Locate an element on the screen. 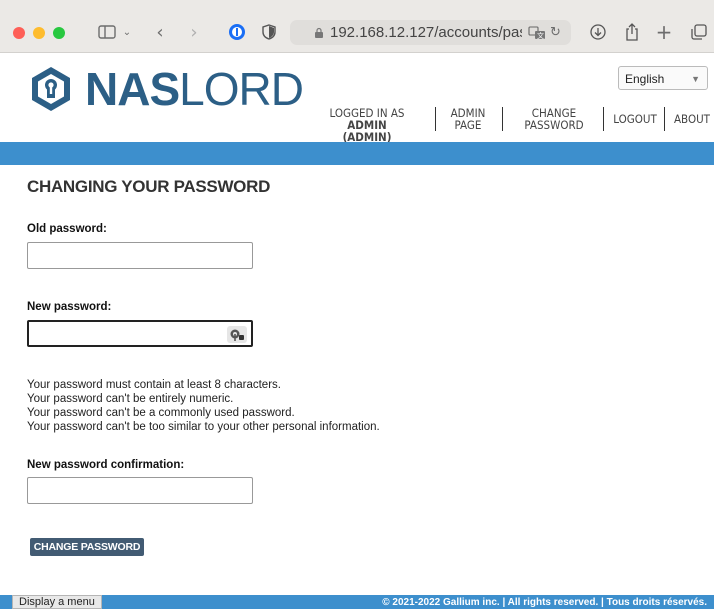 The height and width of the screenshot is (610, 714). nav-admin-page: ADMIN PAGE is located at coordinates (468, 119).